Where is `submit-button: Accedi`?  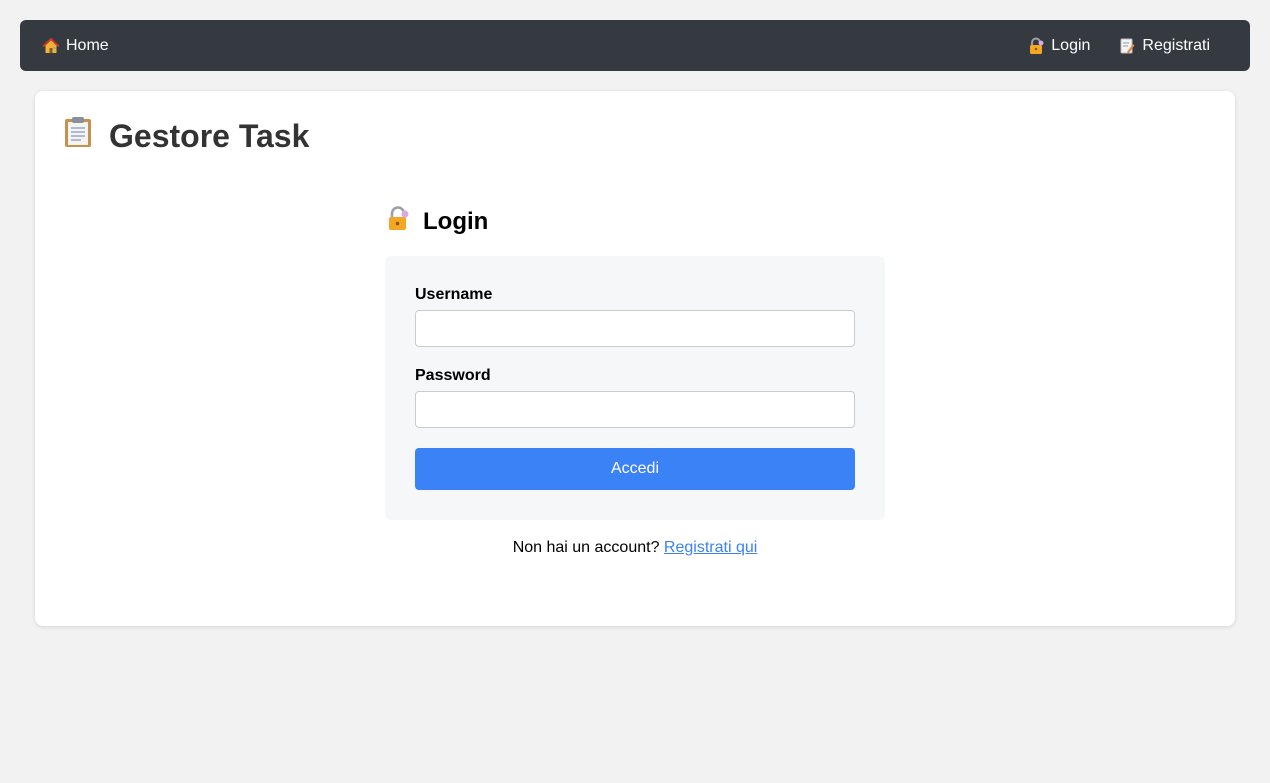 submit-button: Accedi is located at coordinates (635, 469).